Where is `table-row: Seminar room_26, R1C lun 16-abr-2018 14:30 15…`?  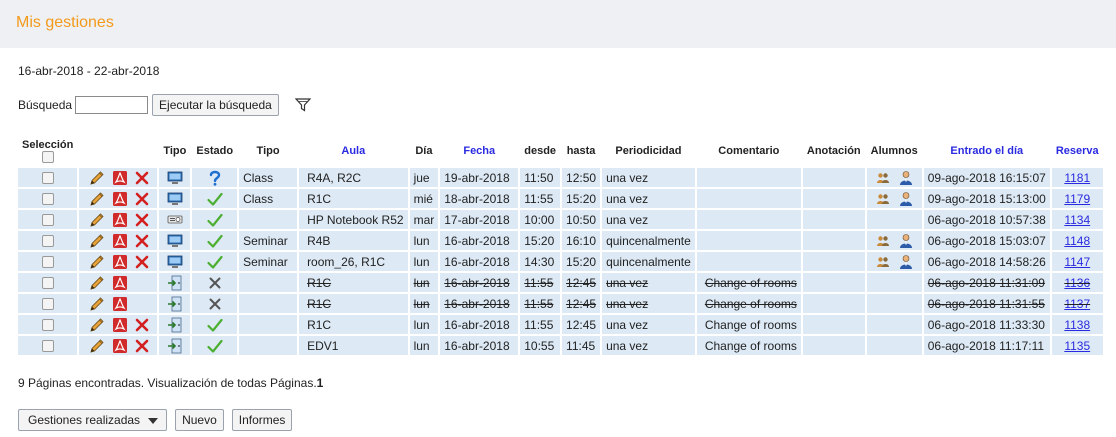
table-row: Seminar room_26, R1C lun 16-abr-2018 14:30 15… is located at coordinates (560, 261).